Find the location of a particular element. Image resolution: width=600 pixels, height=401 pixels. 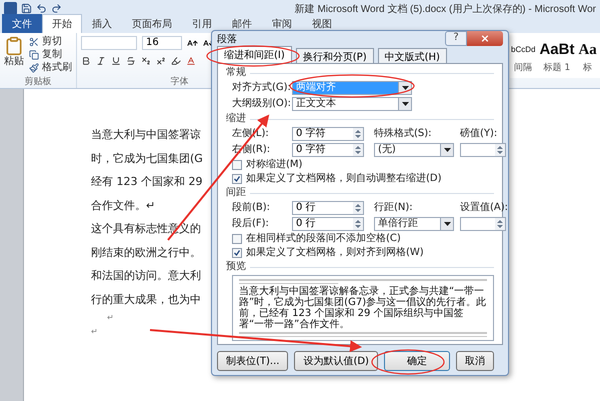

brush-icon is located at coordinates (34, 68).